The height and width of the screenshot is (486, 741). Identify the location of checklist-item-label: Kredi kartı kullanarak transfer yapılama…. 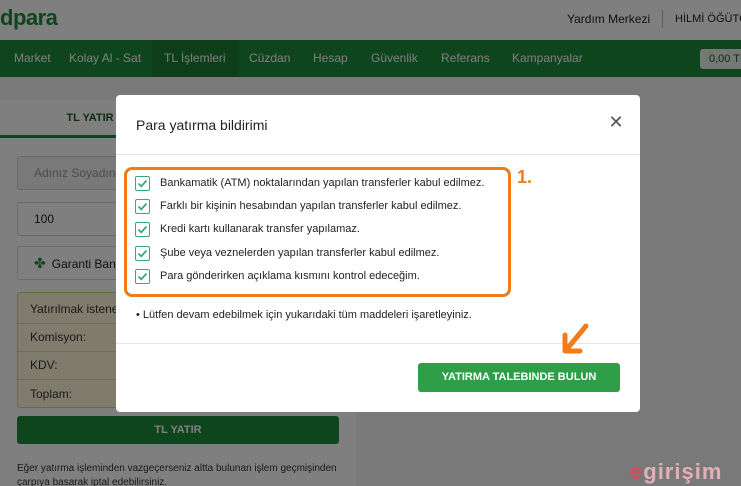
(260, 229).